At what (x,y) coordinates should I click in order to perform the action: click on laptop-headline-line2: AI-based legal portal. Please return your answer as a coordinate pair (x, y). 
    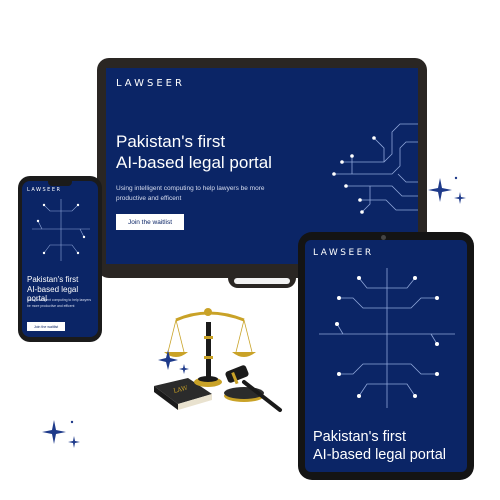
    Looking at the image, I should click on (194, 162).